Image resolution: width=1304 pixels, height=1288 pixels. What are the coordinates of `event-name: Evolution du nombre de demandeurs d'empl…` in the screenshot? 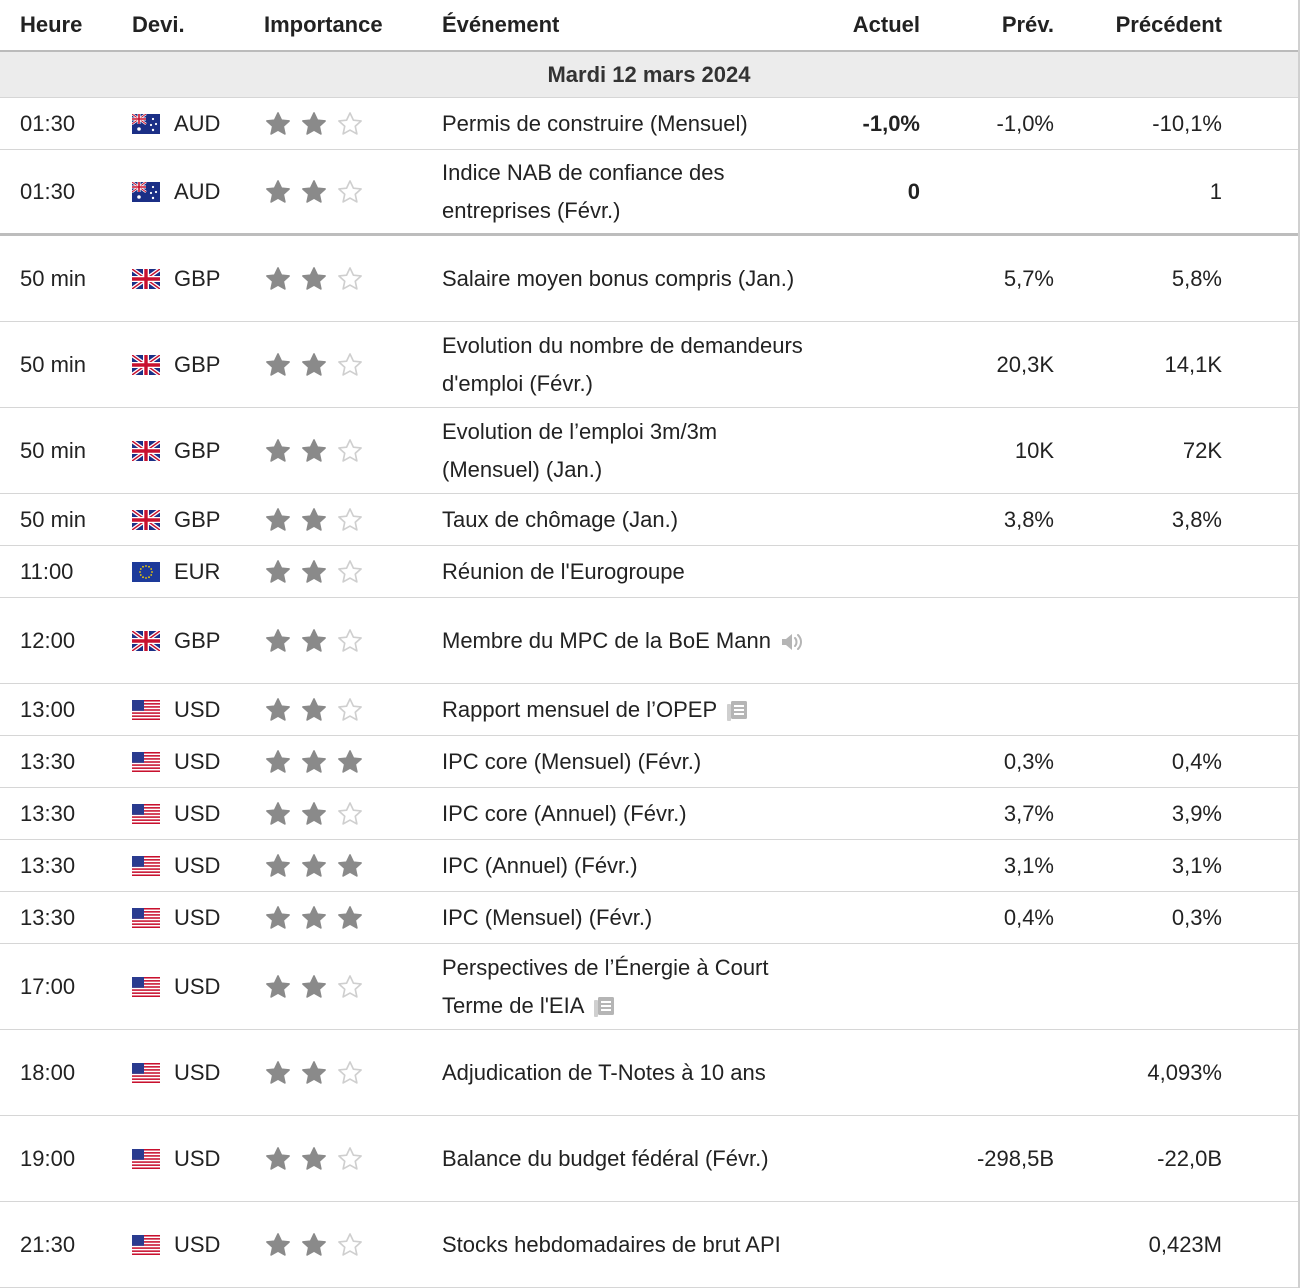 It's located at (628, 365).